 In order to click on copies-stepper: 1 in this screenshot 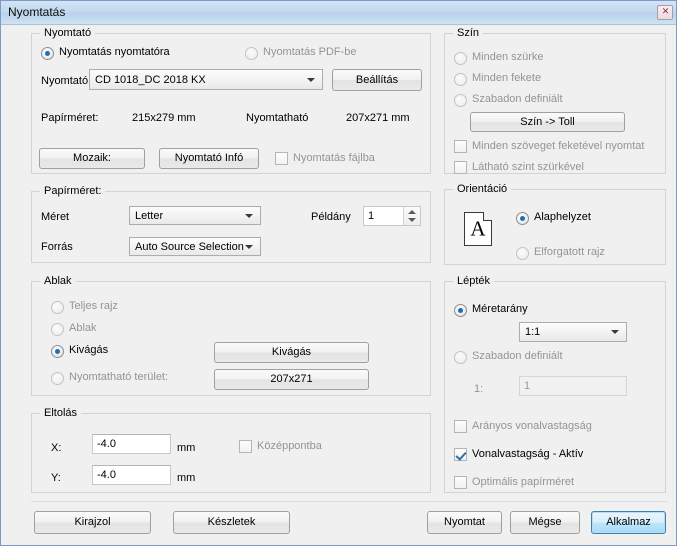, I will do `click(392, 216)`.